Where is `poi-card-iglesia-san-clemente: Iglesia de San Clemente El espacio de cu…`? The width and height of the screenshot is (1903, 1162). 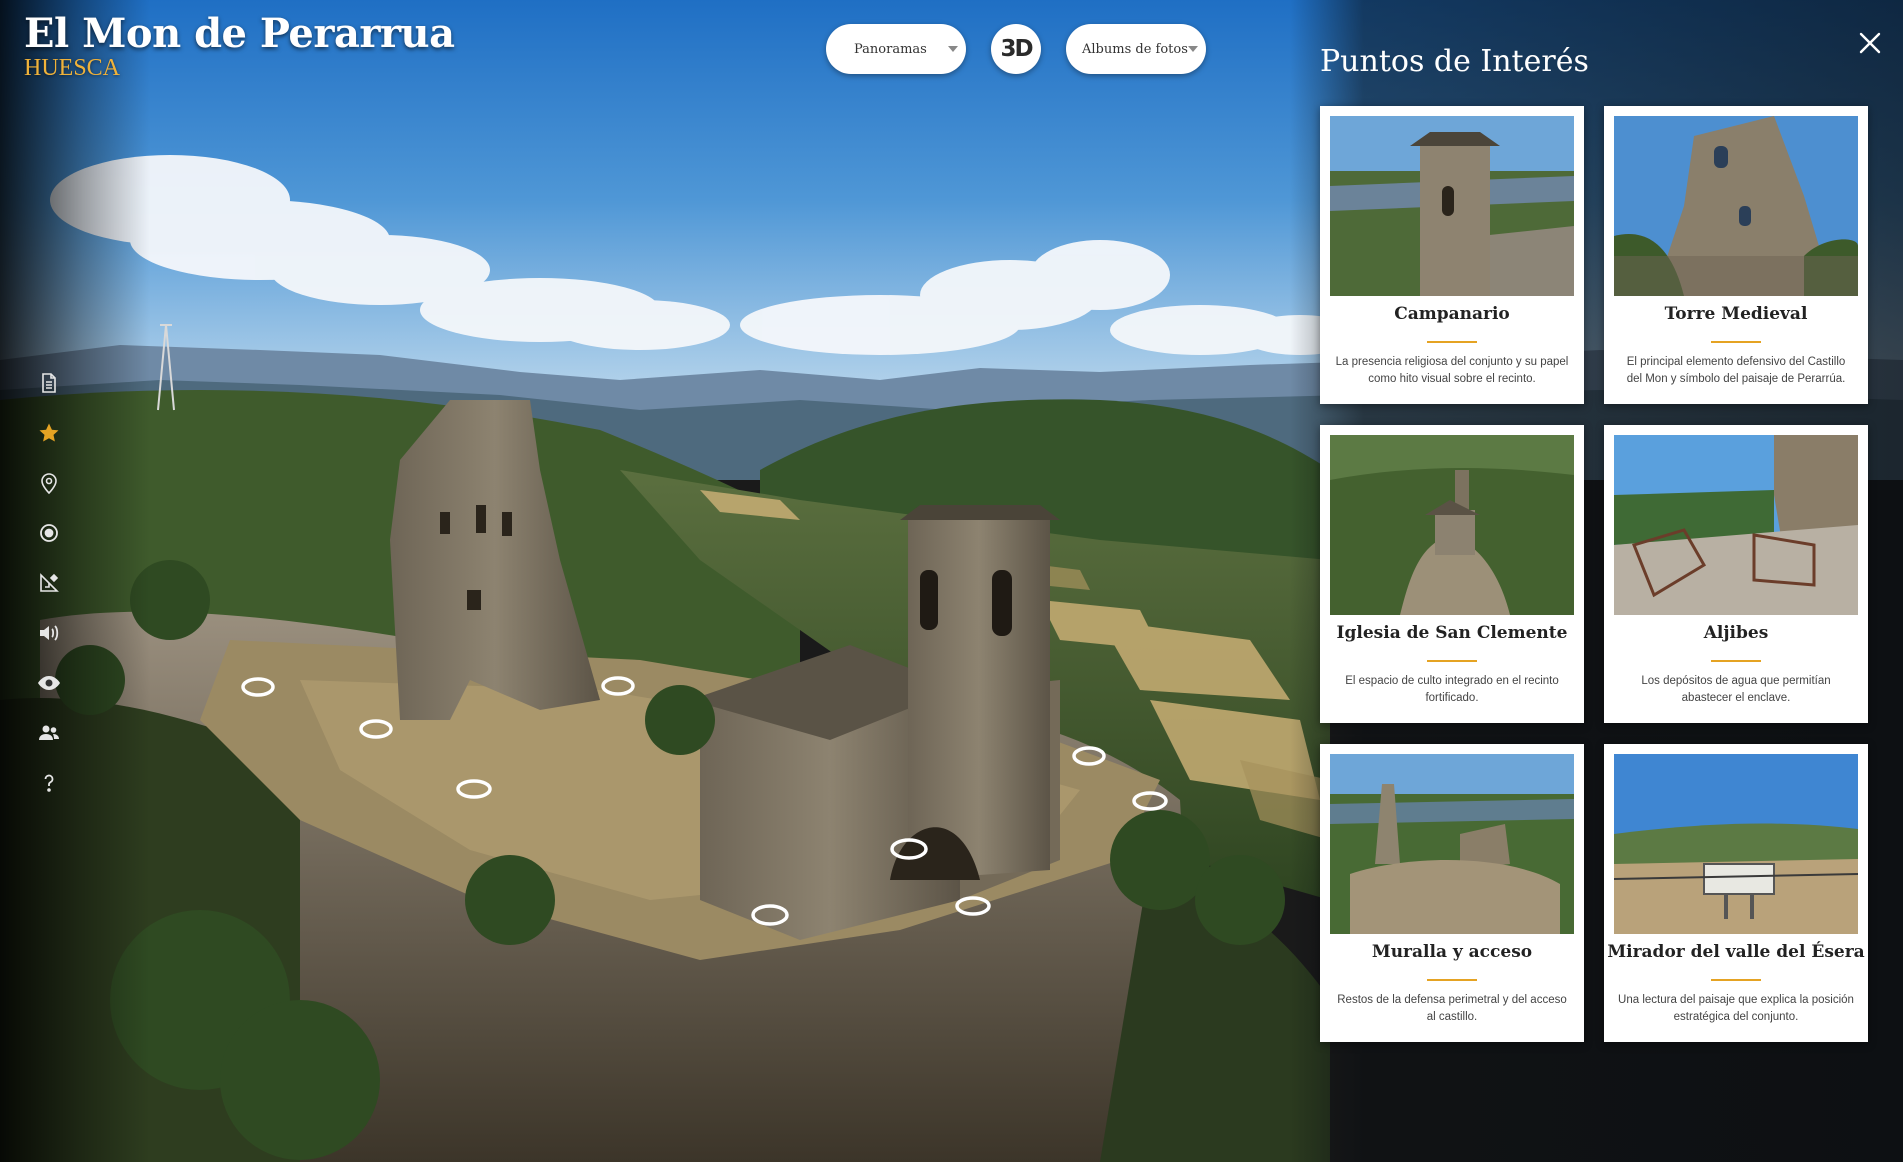 poi-card-iglesia-san-clemente: Iglesia de San Clemente El espacio de cu… is located at coordinates (1452, 574).